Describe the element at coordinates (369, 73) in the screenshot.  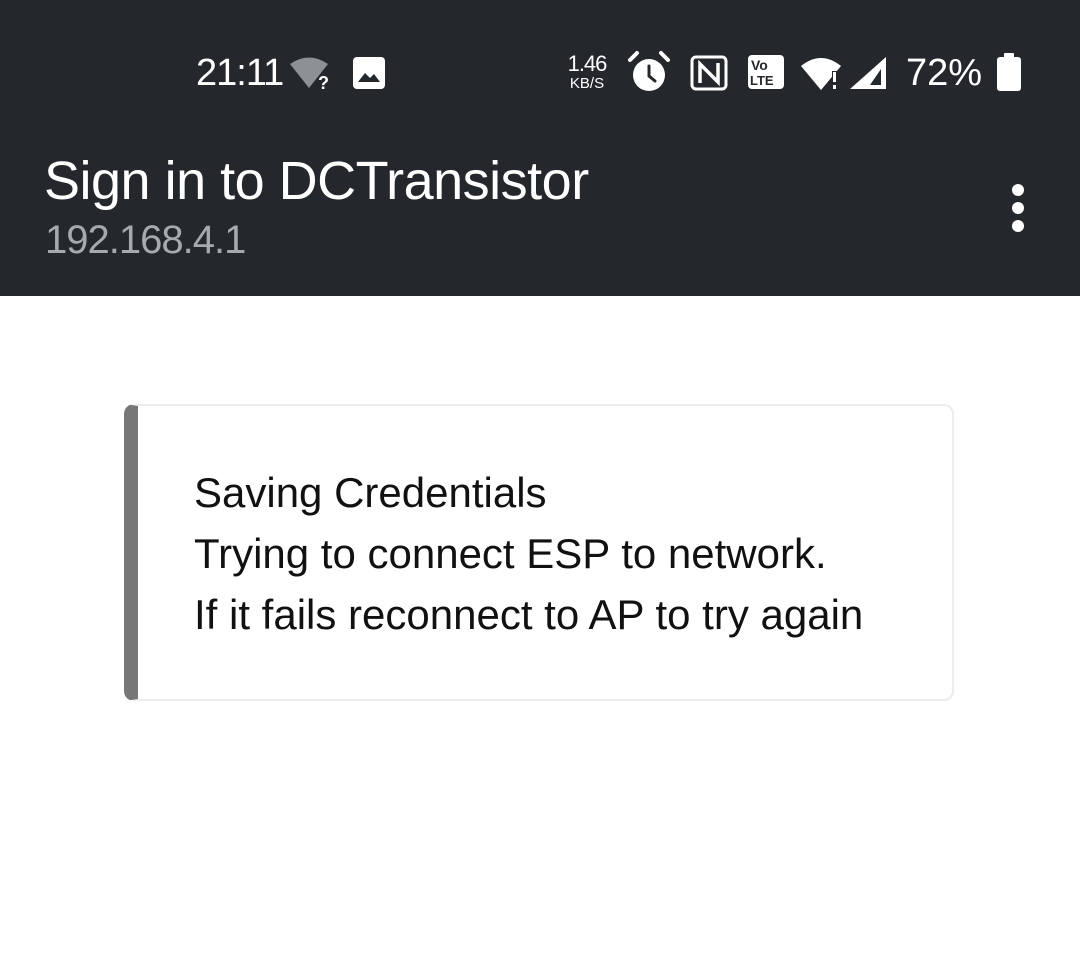
I see `image-icon` at that location.